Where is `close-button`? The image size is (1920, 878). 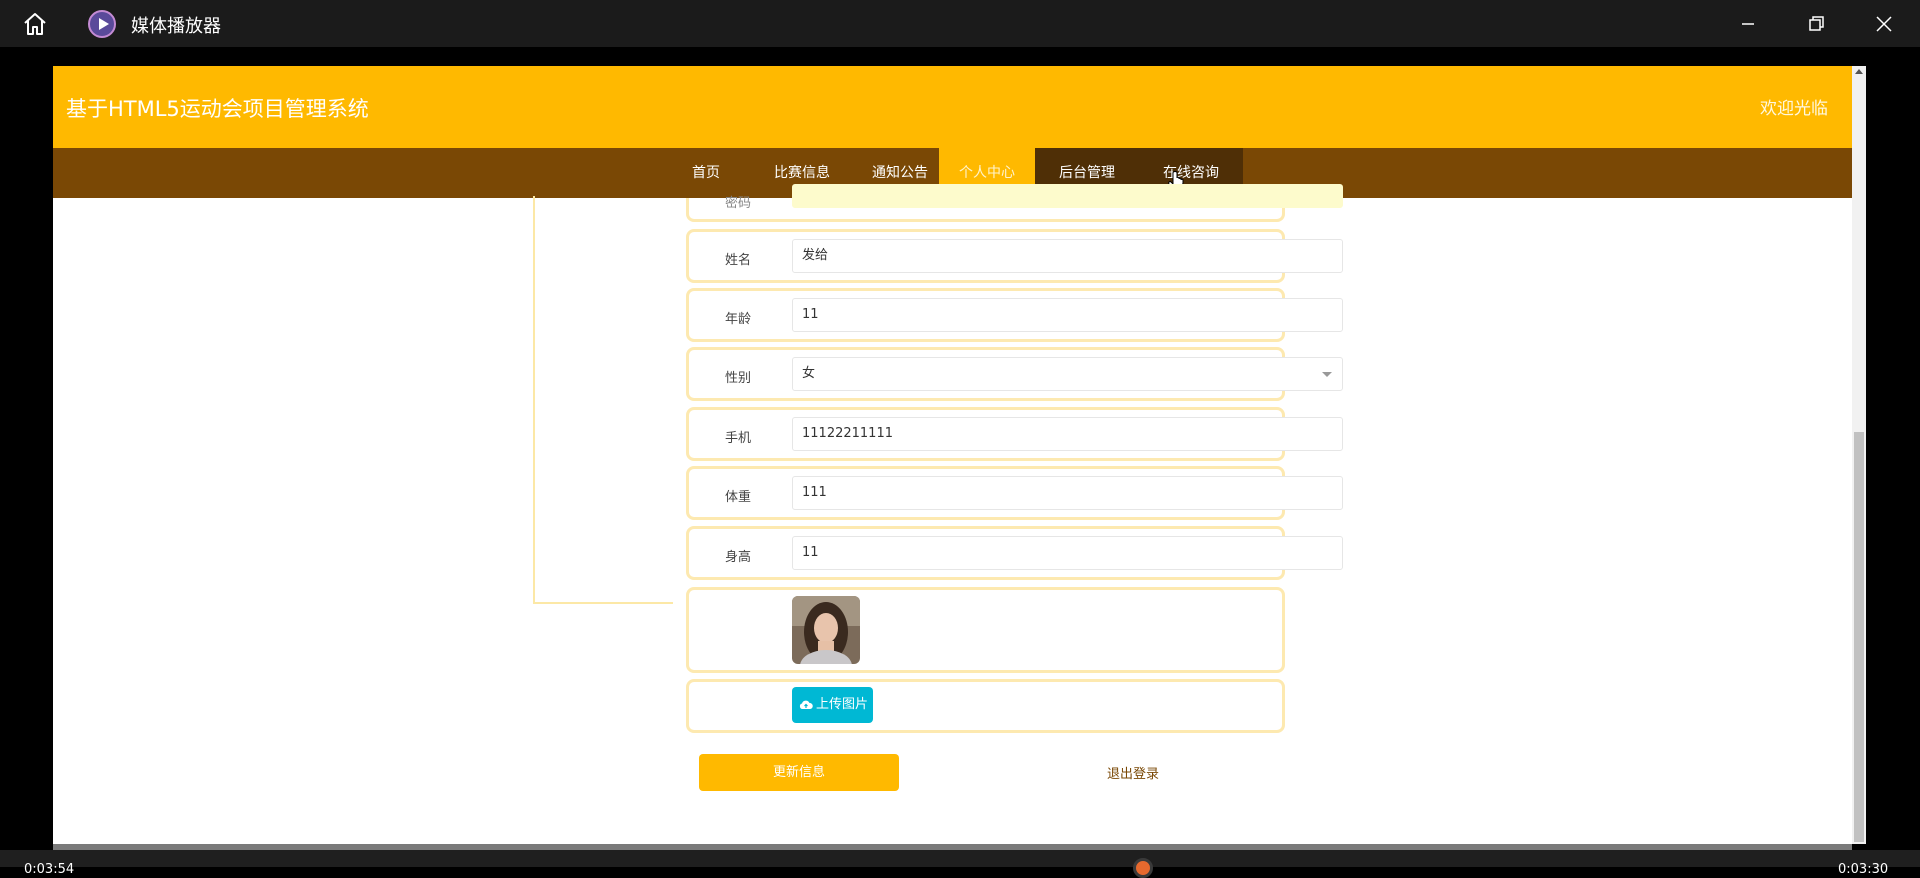 close-button is located at coordinates (1884, 24).